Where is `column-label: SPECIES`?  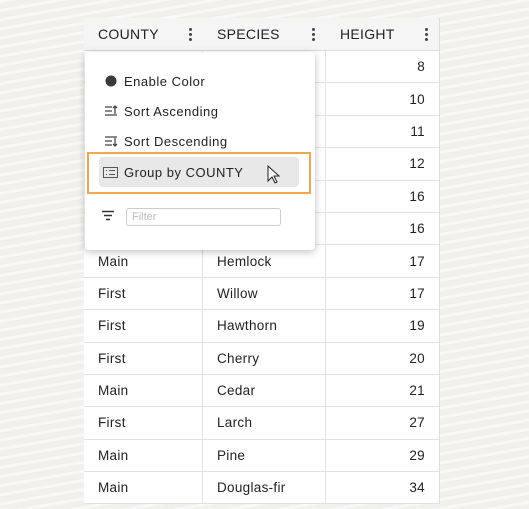
column-label: SPECIES is located at coordinates (248, 34).